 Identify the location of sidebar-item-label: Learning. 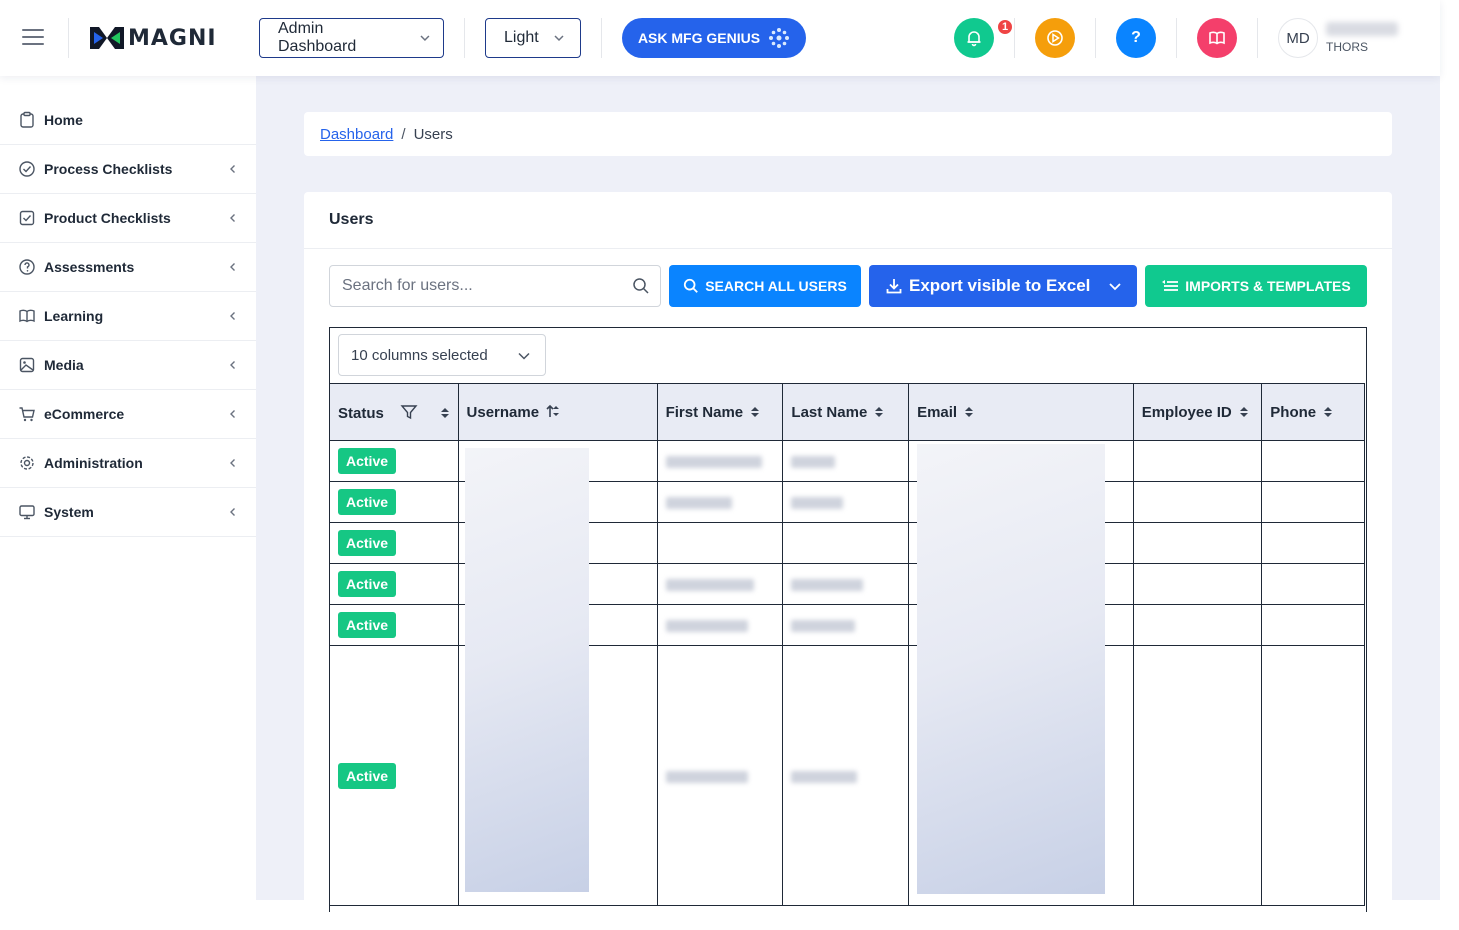
(74, 316).